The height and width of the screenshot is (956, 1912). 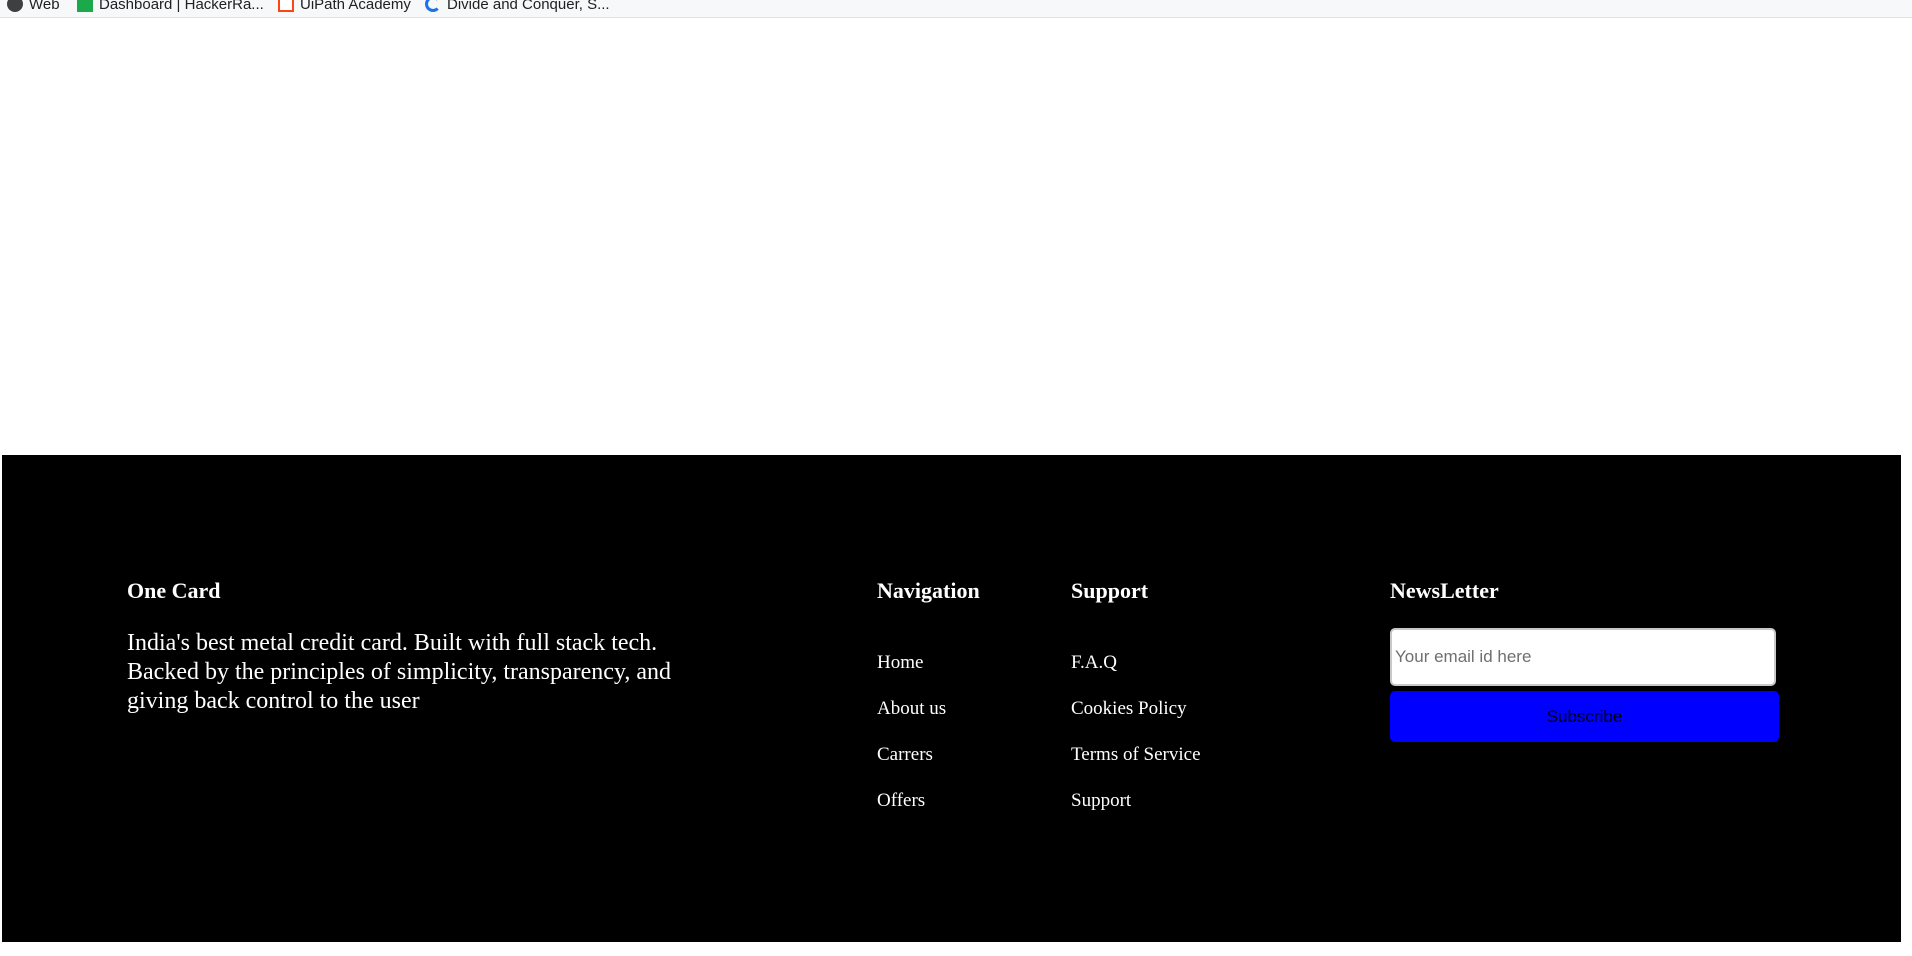 What do you see at coordinates (85, 6) in the screenshot?
I see `hackerrank-icon` at bounding box center [85, 6].